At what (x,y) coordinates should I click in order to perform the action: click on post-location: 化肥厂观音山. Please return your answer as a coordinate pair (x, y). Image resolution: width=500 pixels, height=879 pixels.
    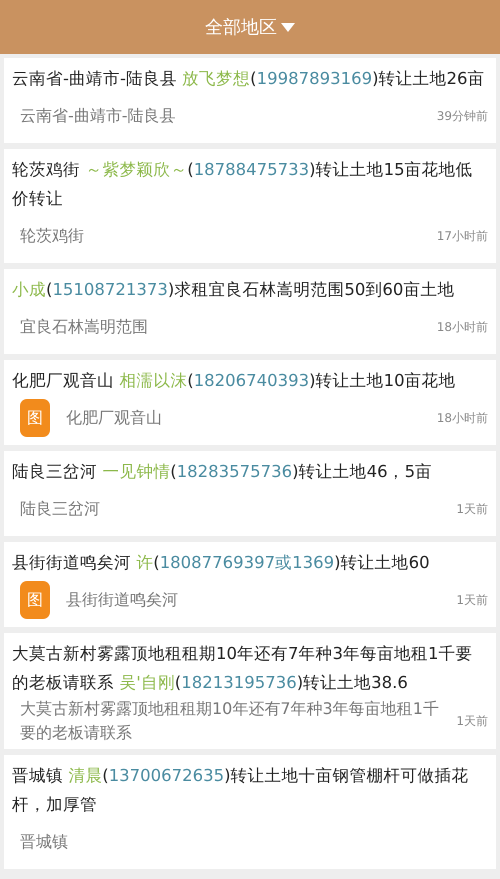
    Looking at the image, I should click on (114, 418).